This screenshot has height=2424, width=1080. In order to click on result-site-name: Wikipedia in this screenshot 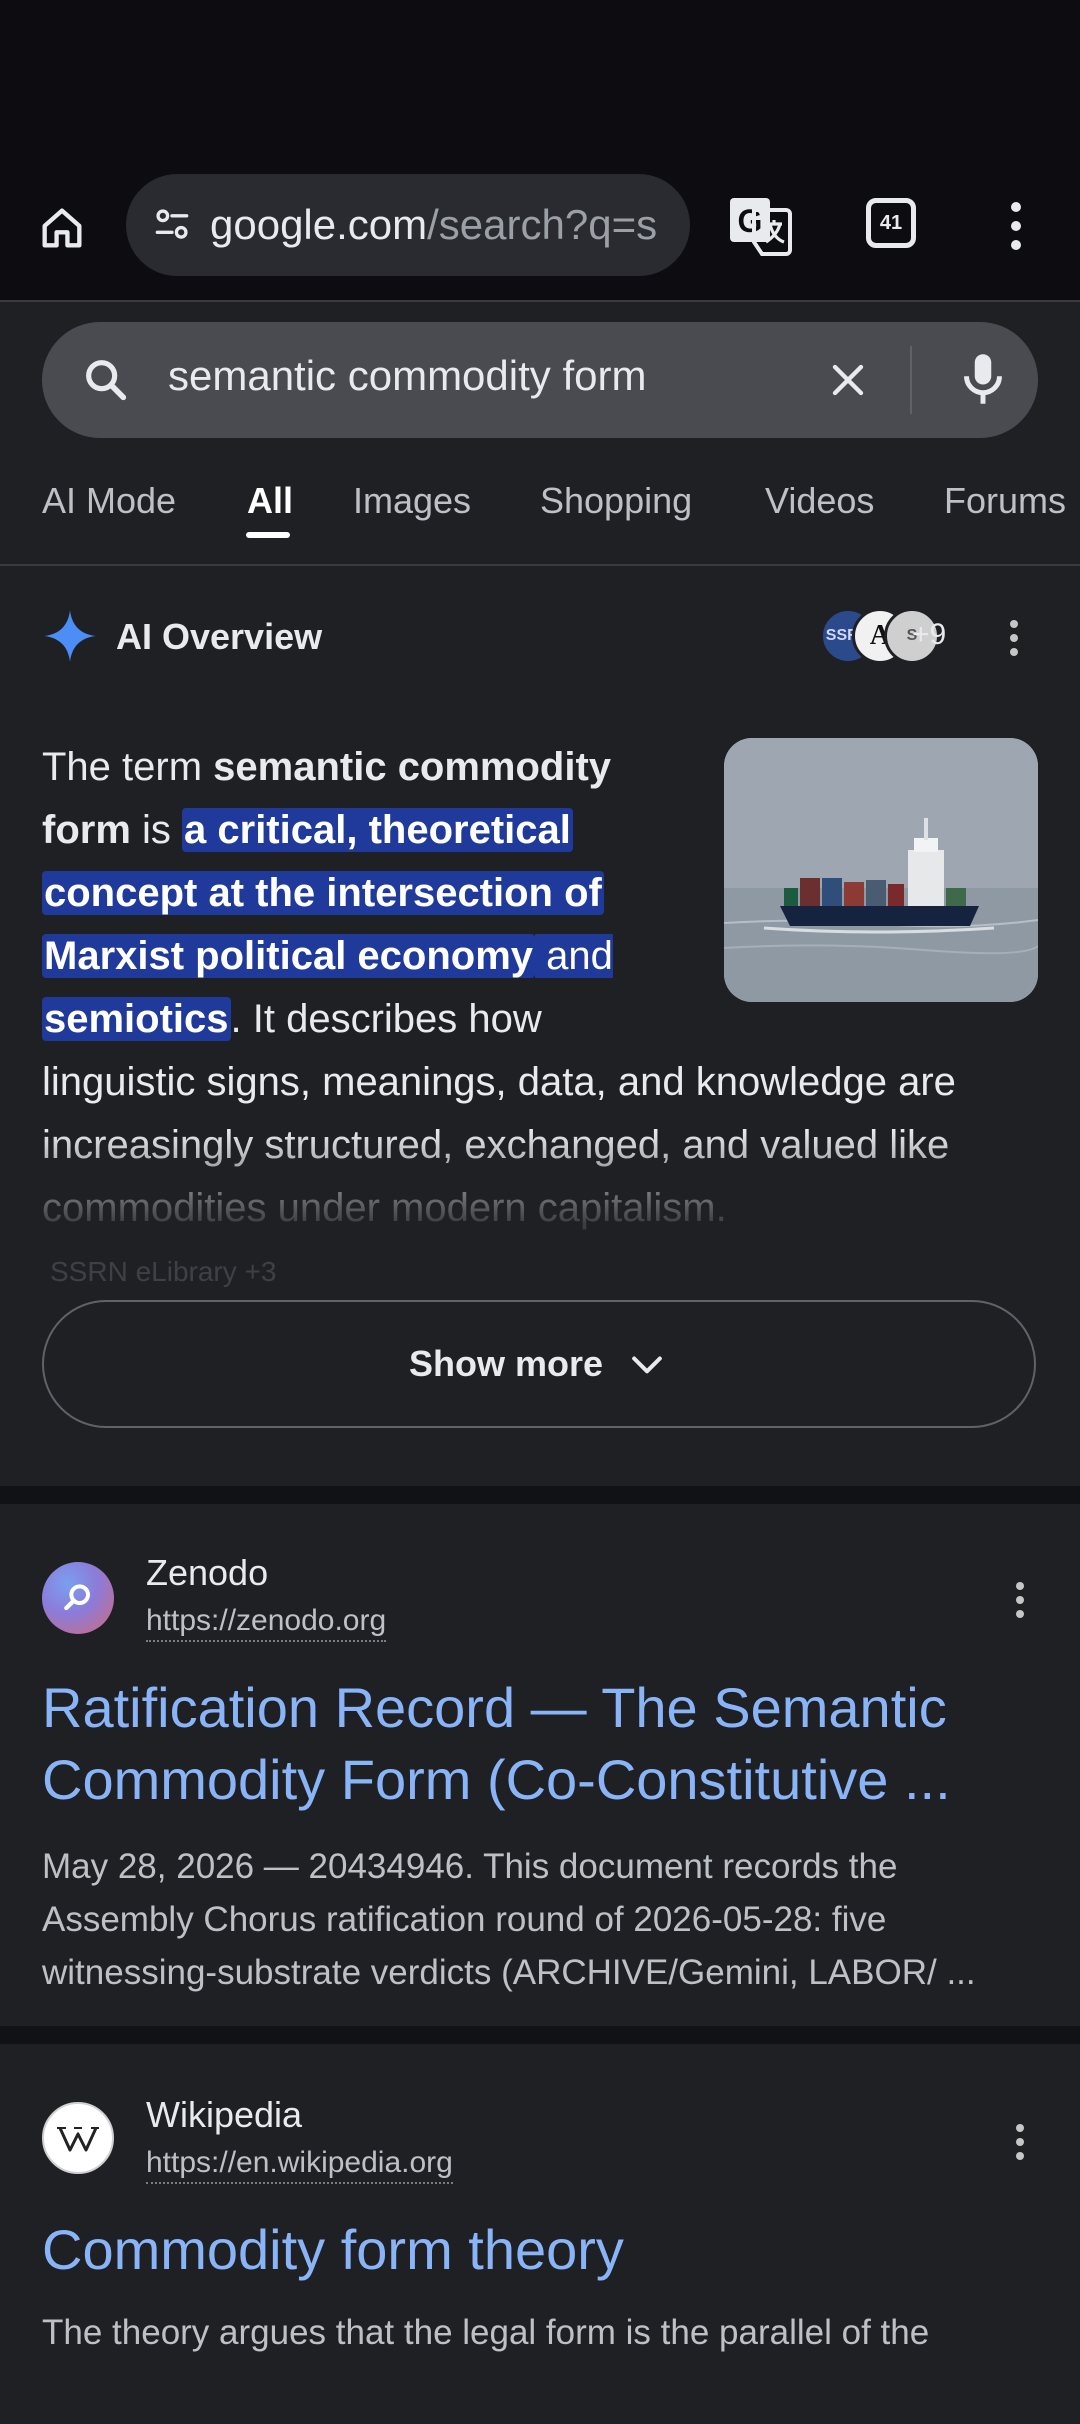, I will do `click(224, 2115)`.